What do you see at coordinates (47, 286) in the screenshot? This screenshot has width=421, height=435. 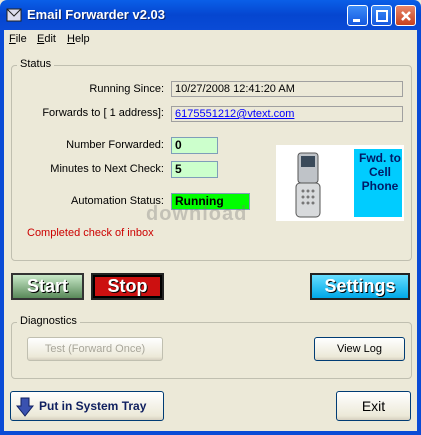 I see `start-button: Start` at bounding box center [47, 286].